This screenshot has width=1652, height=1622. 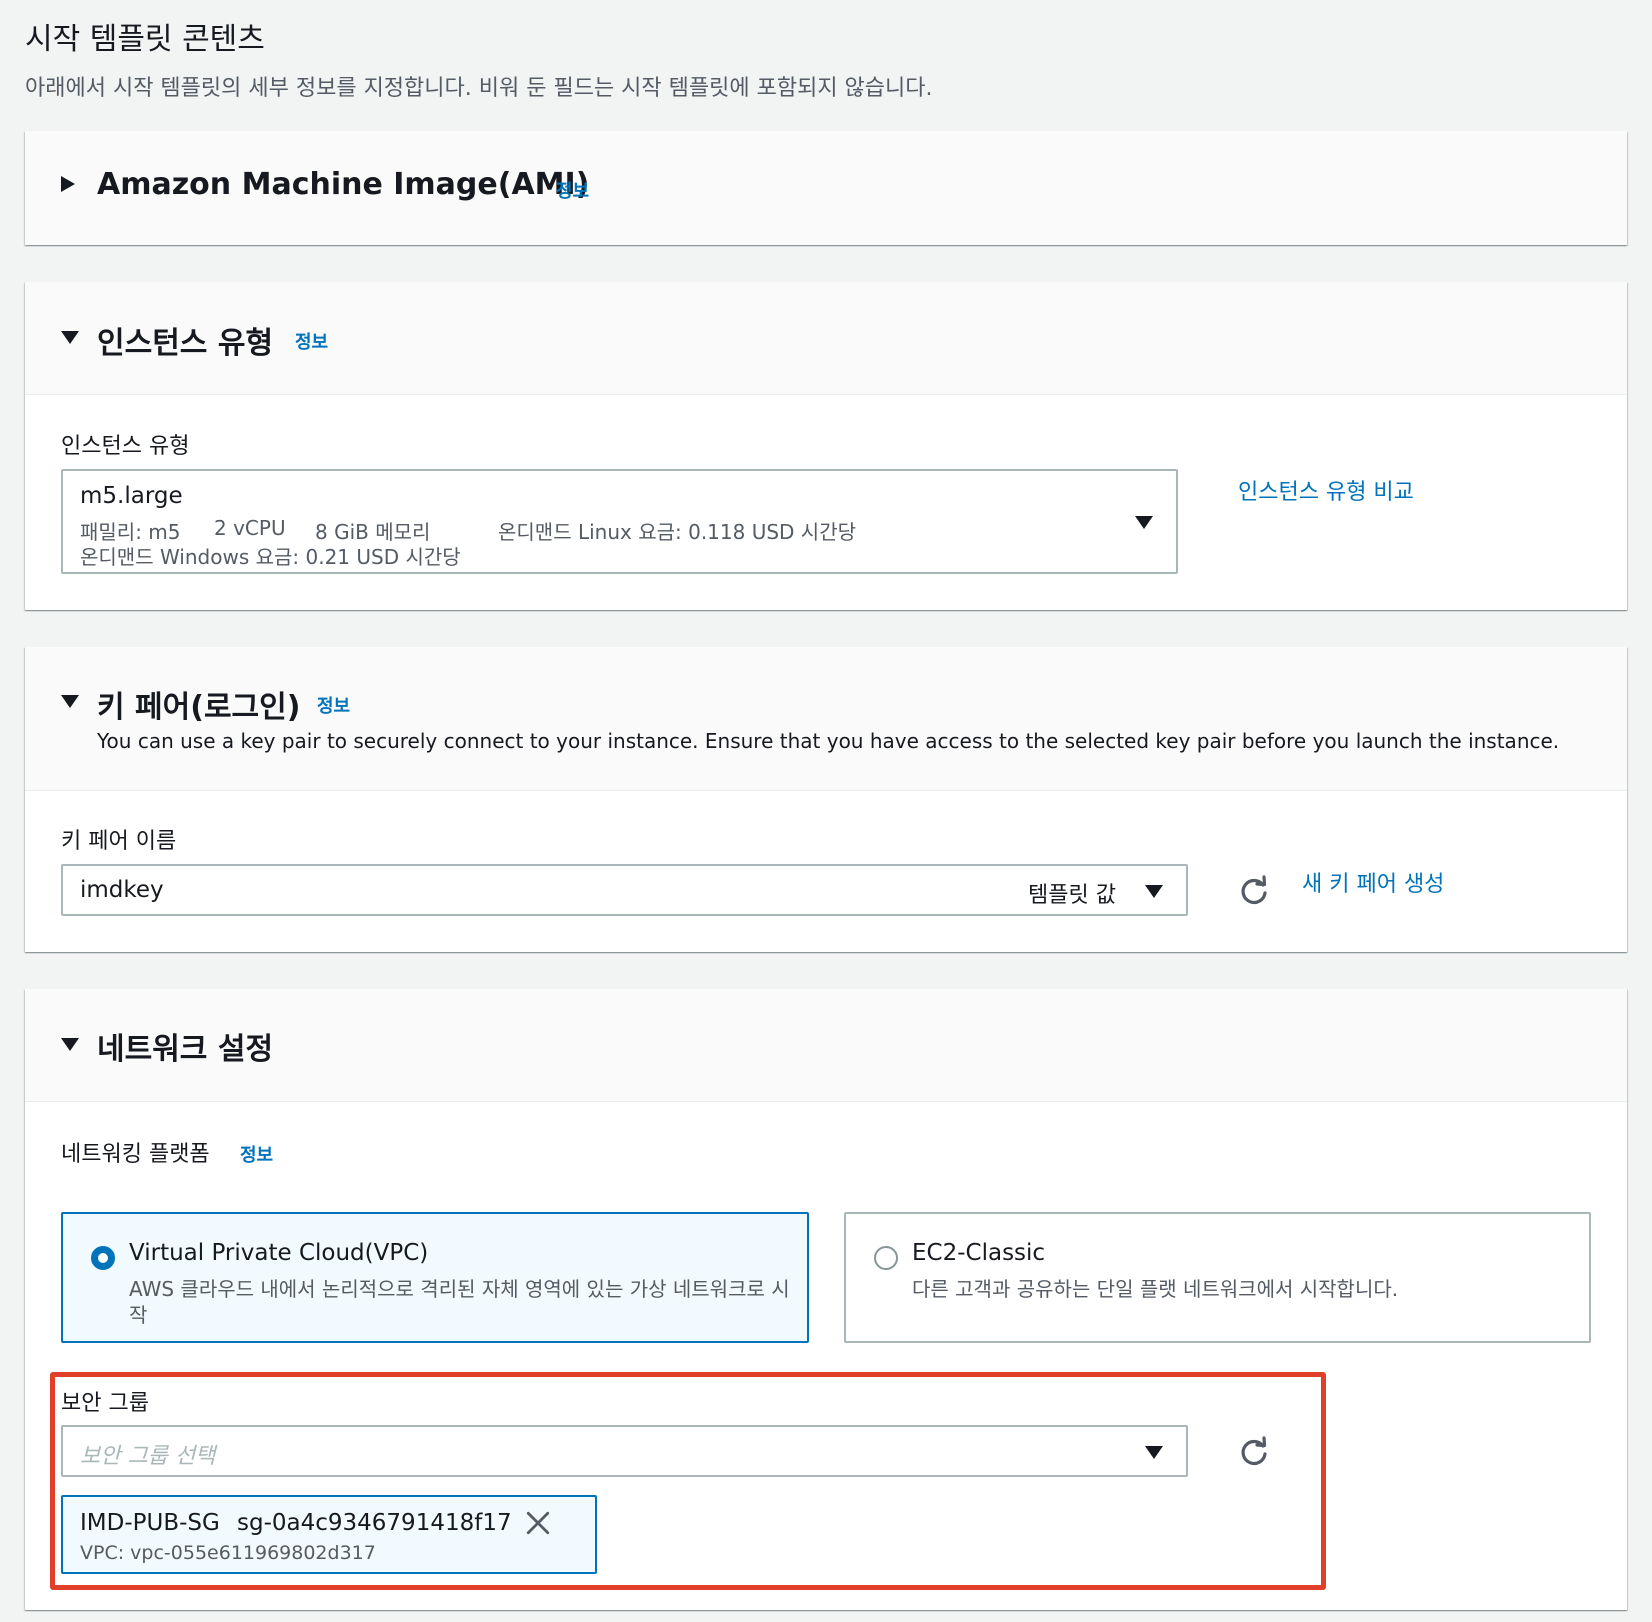 What do you see at coordinates (886, 1258) in the screenshot?
I see `radio-unselected-icon` at bounding box center [886, 1258].